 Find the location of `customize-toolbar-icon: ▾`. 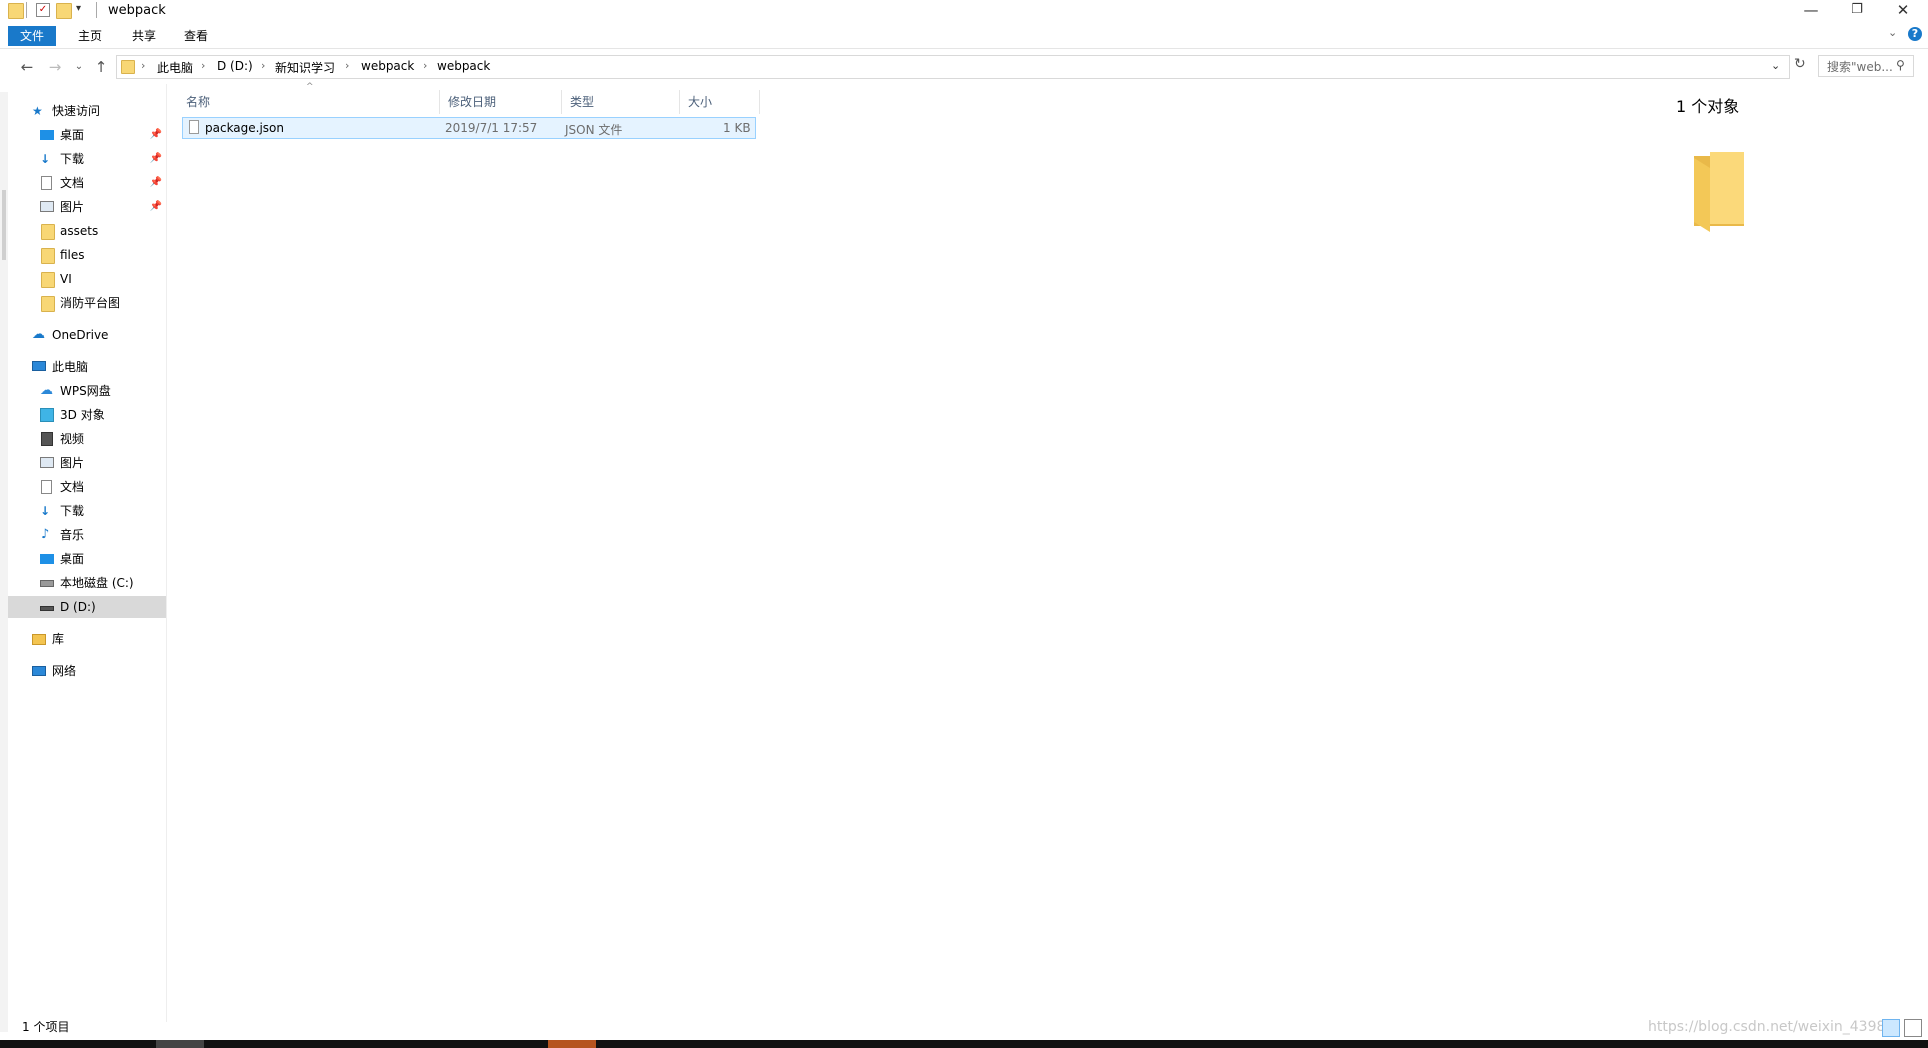

customize-toolbar-icon: ▾ is located at coordinates (83, 10).